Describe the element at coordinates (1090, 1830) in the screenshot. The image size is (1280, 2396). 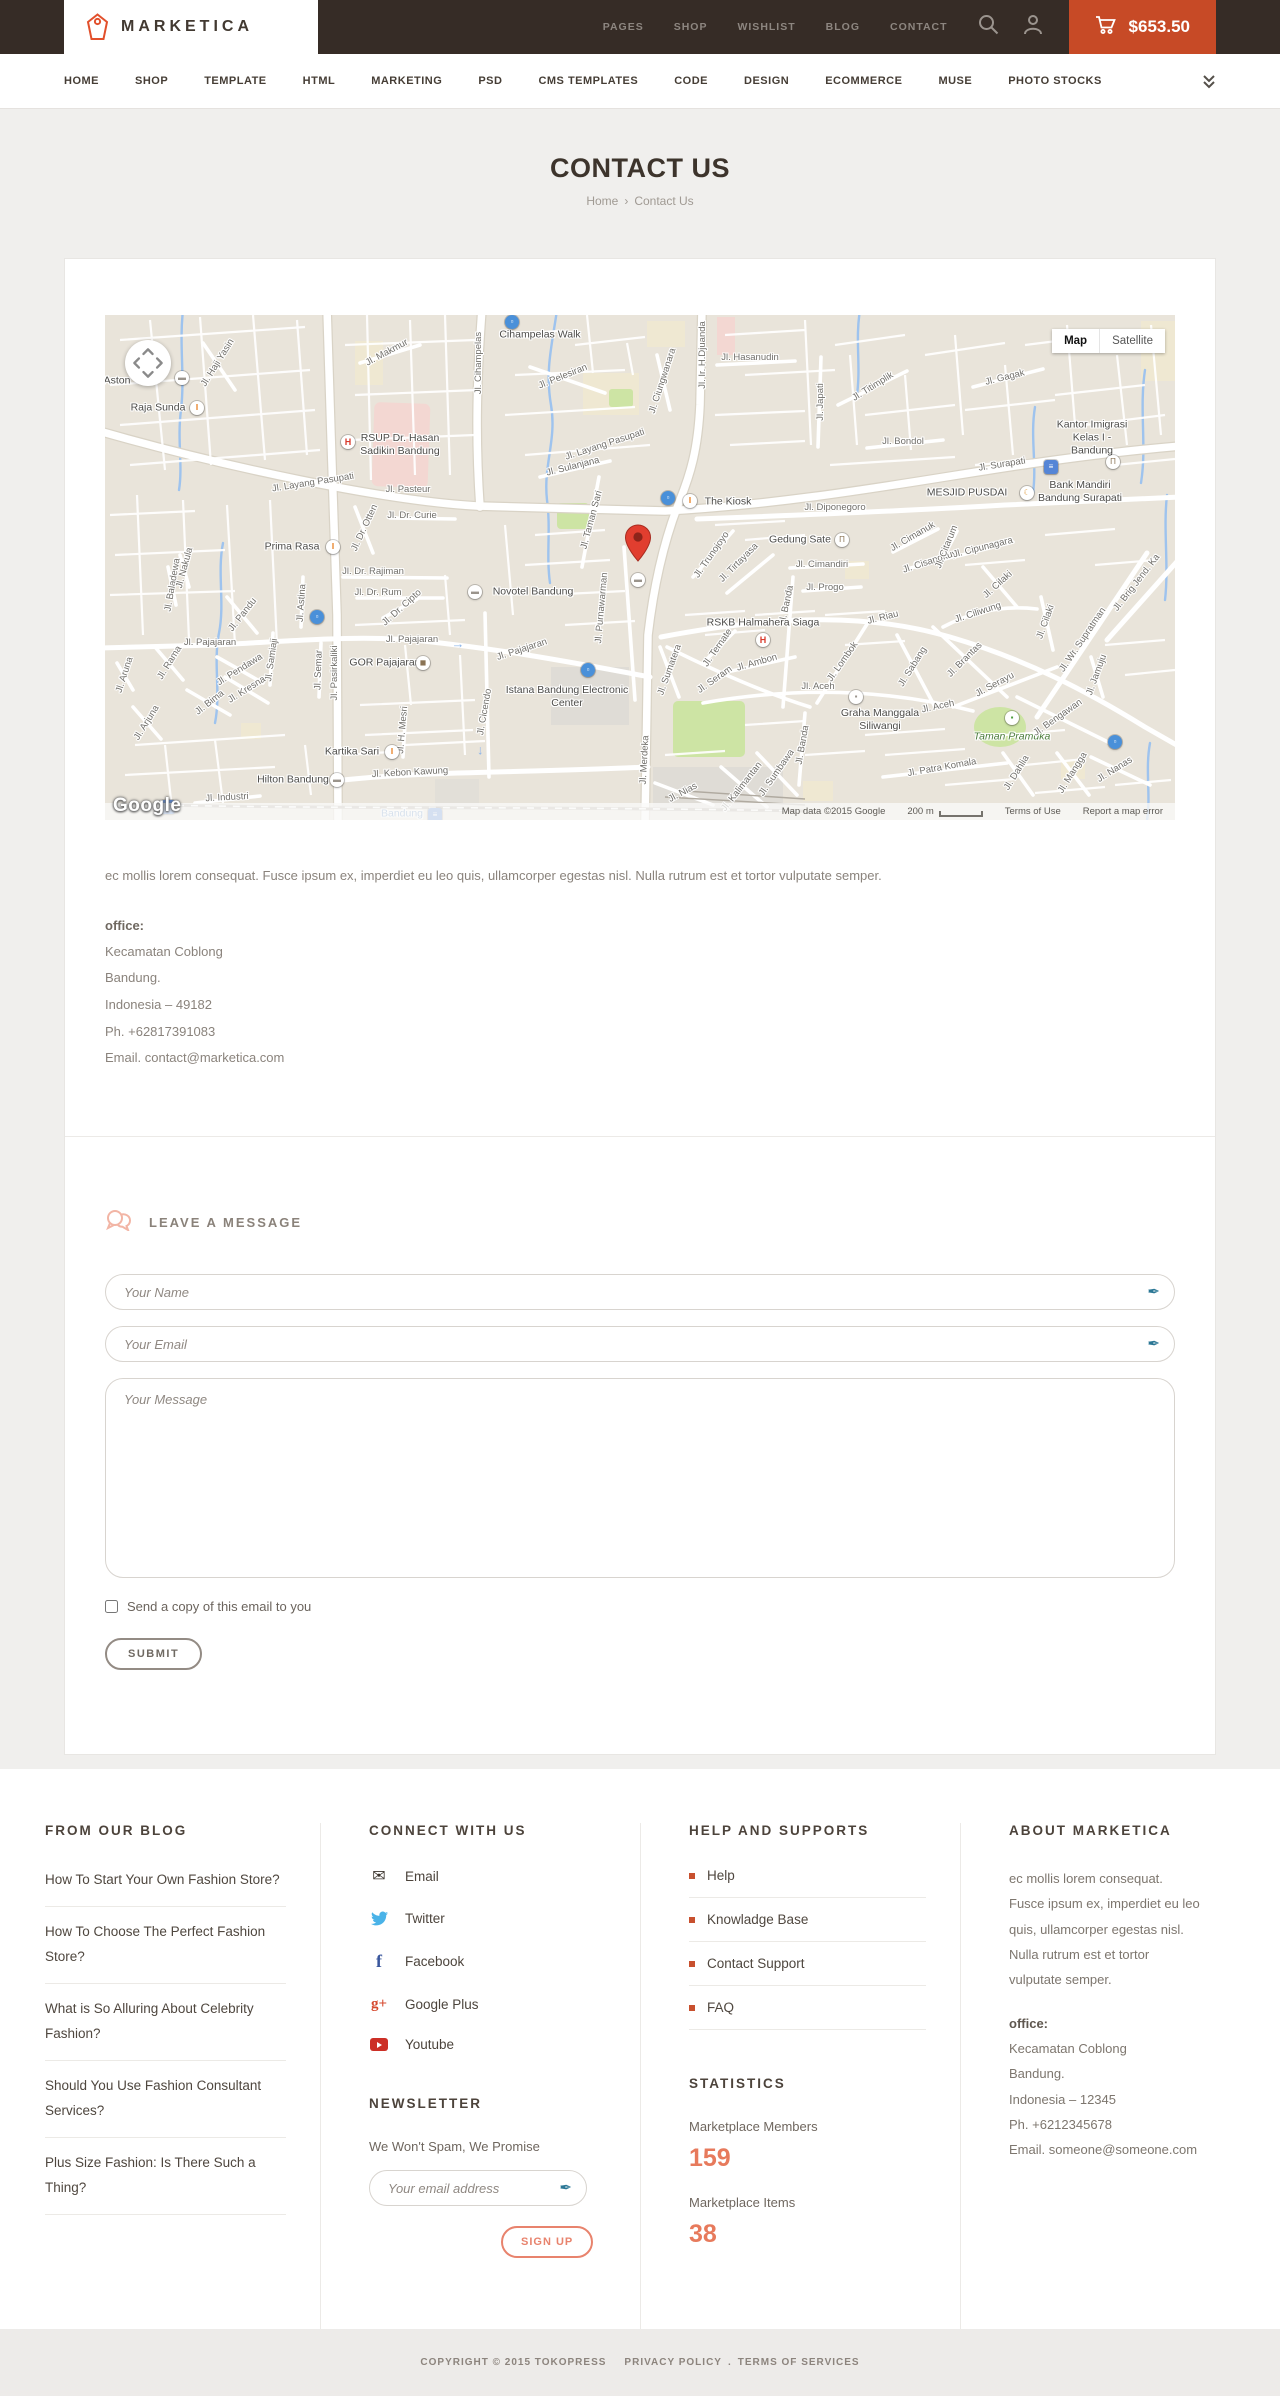
I see `about-heading: ABOUT MARKETICA` at that location.